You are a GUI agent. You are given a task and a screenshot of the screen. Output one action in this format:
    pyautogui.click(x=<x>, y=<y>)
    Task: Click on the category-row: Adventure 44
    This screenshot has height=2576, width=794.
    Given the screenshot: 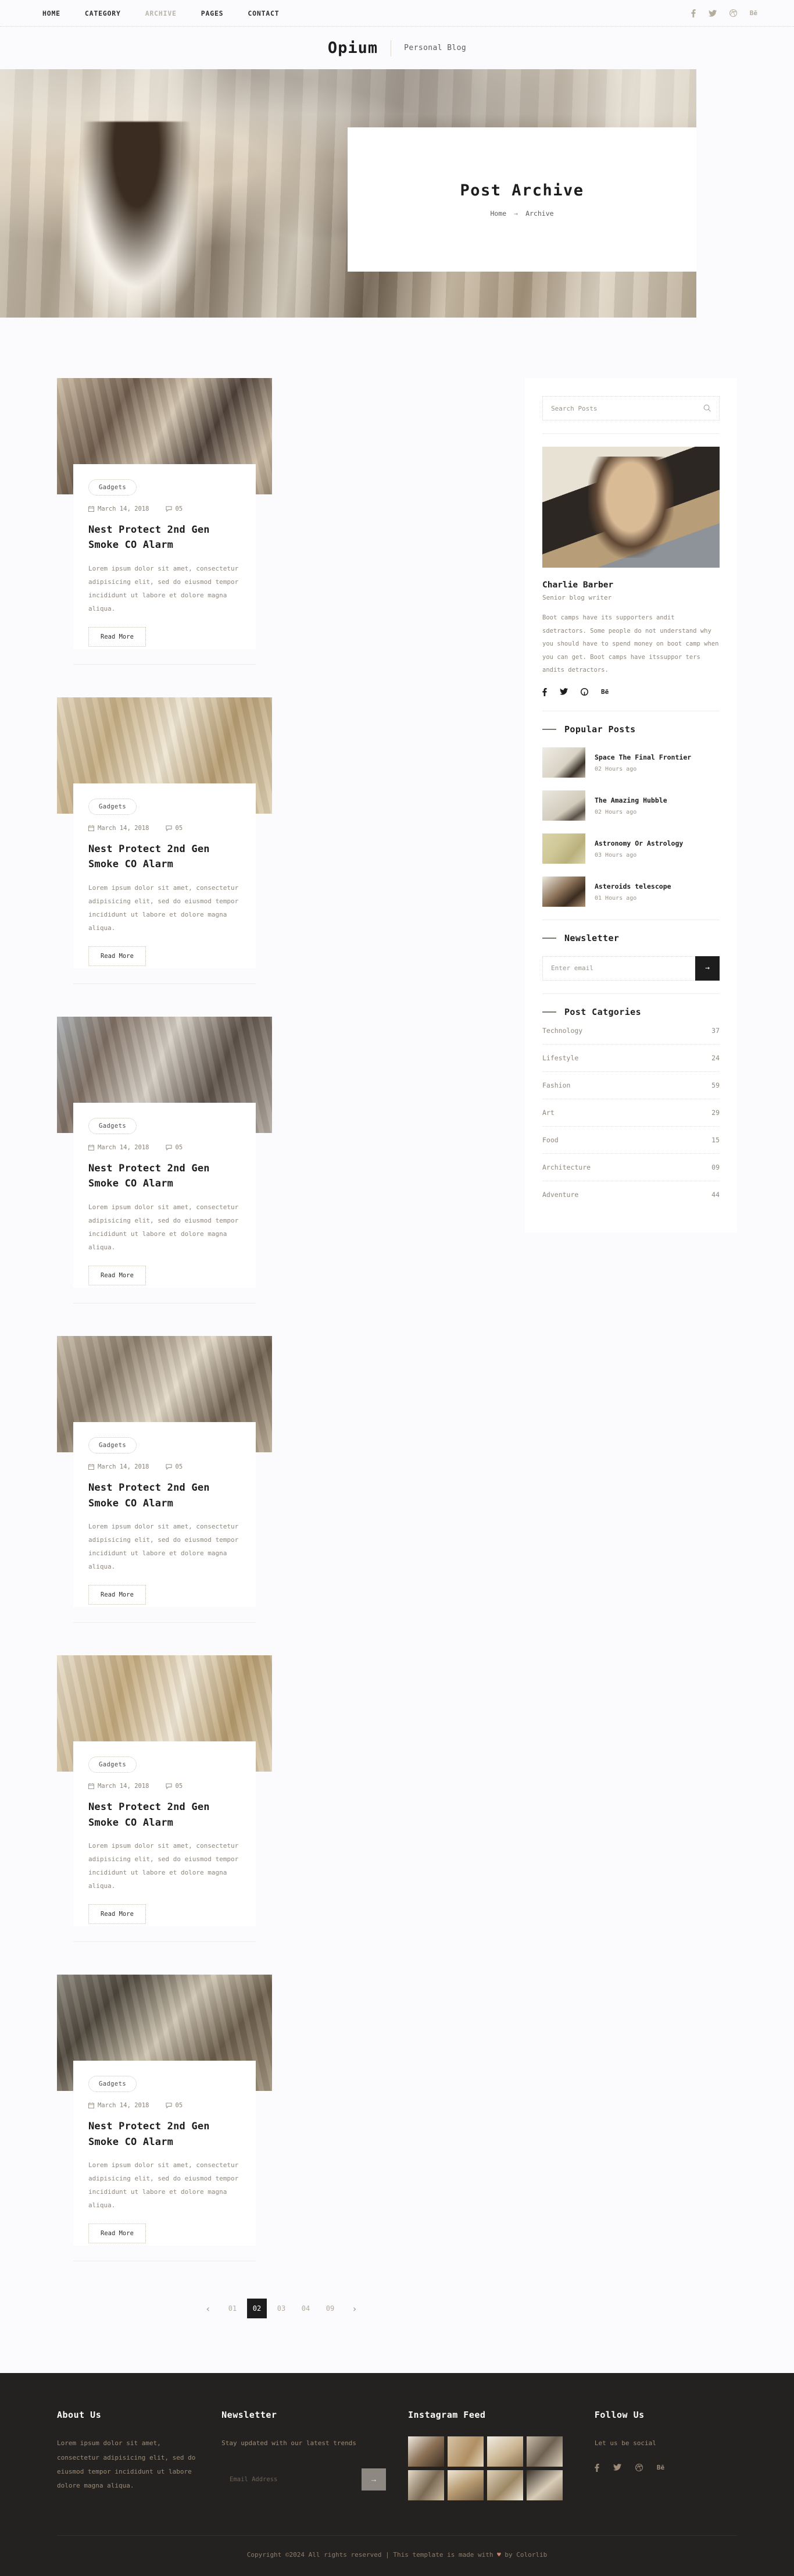 What is the action you would take?
    pyautogui.click(x=631, y=1194)
    